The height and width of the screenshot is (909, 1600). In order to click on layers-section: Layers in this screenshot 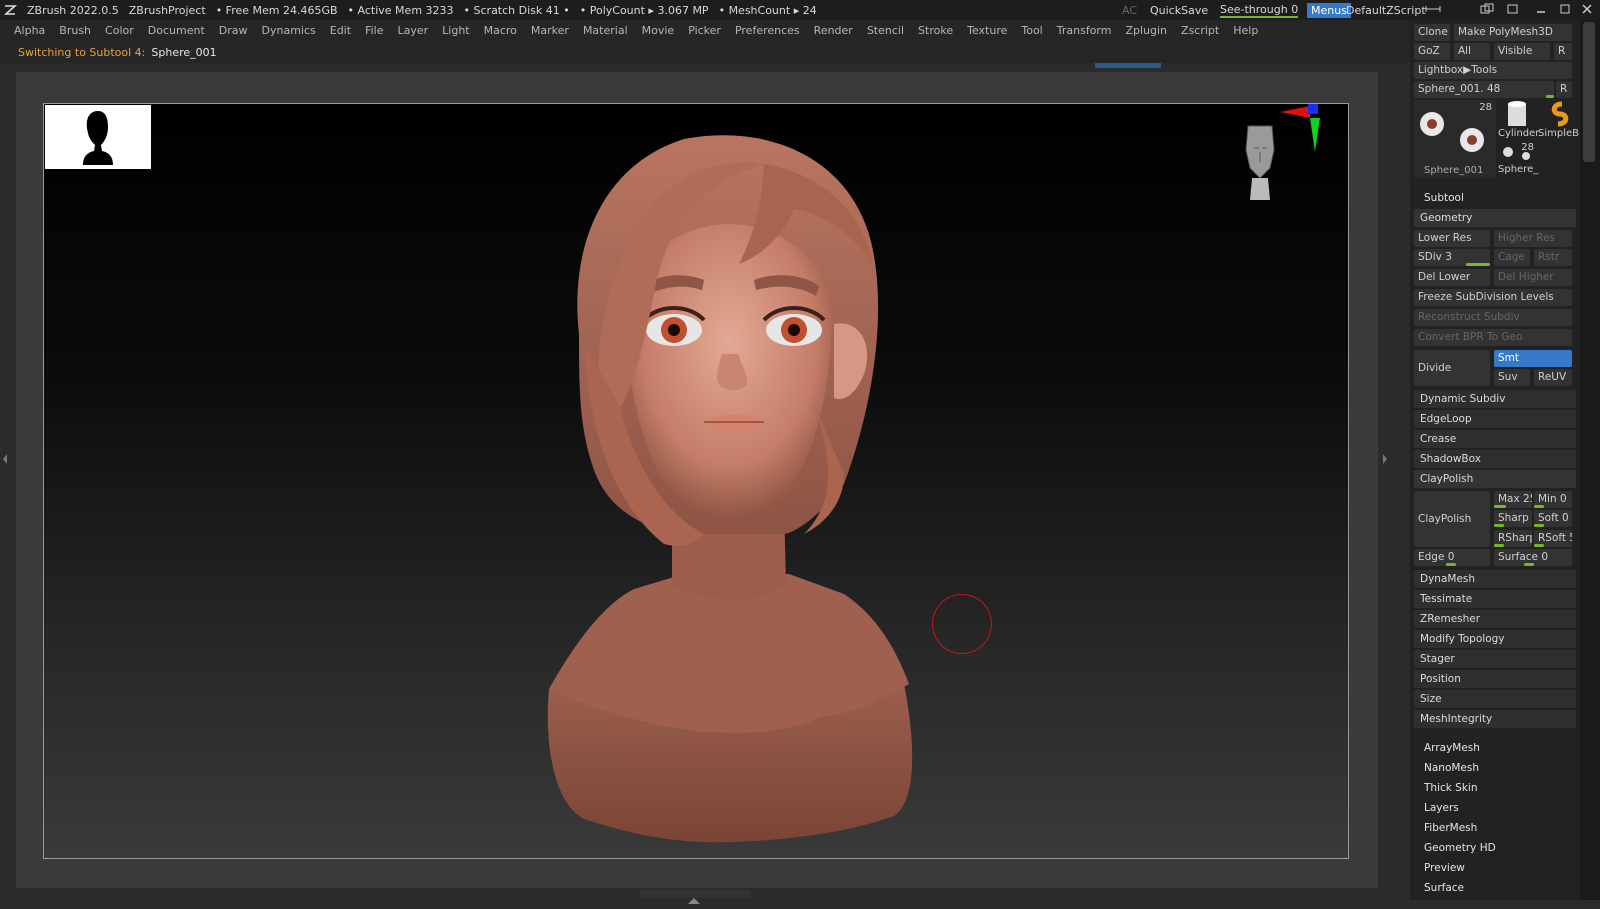, I will do `click(1441, 808)`.